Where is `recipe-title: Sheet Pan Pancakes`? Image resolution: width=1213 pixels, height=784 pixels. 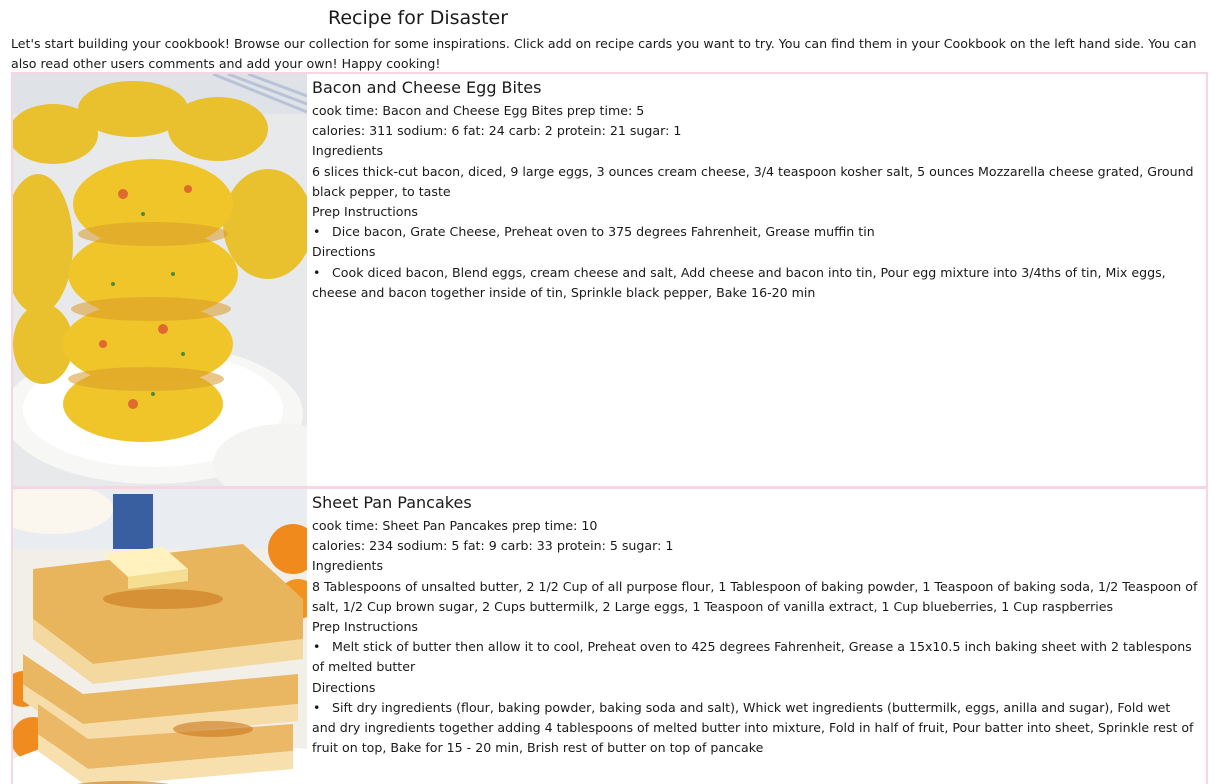 recipe-title: Sheet Pan Pancakes is located at coordinates (392, 502).